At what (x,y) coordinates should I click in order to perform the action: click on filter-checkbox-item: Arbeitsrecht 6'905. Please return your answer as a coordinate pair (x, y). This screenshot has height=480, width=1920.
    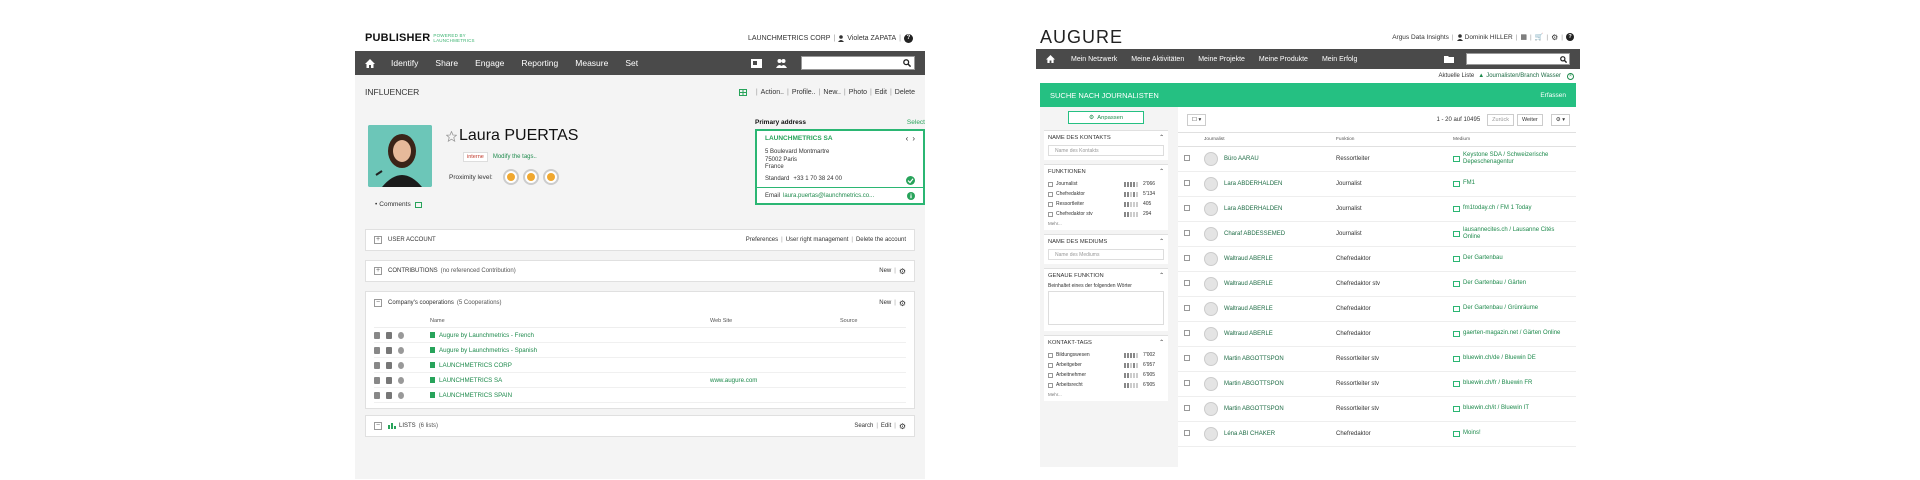
    Looking at the image, I should click on (1106, 385).